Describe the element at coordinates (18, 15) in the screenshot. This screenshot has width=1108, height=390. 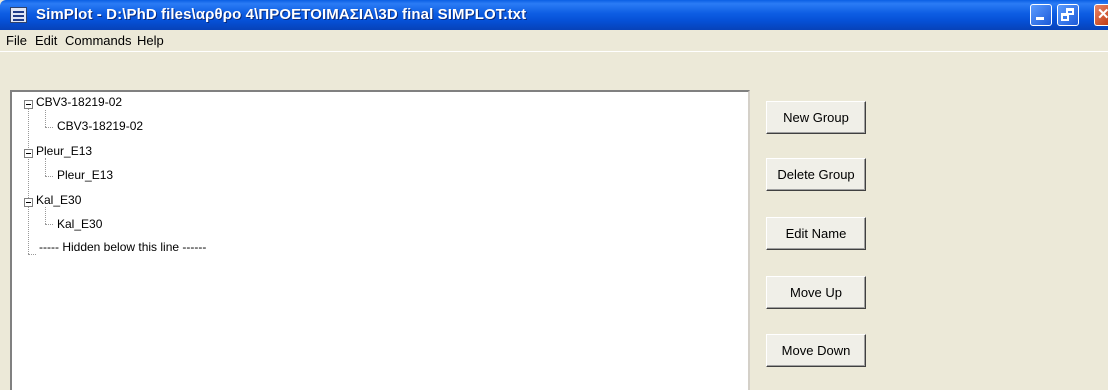
I see `simplot-app-icon` at that location.